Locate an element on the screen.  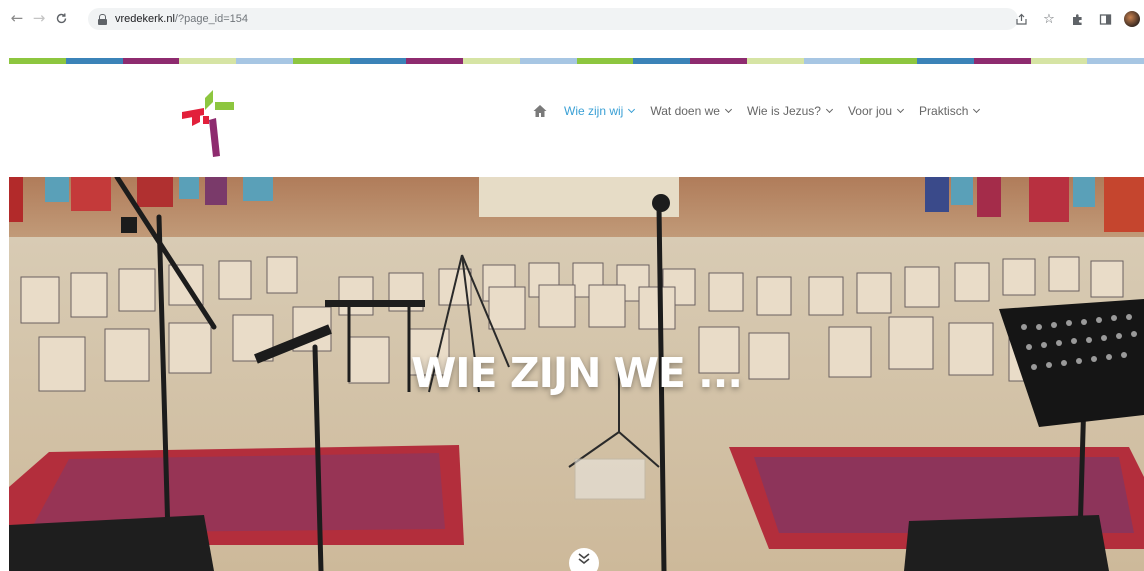
nav-item-wat-doen-we: Wat doen we is located at coordinates (691, 111).